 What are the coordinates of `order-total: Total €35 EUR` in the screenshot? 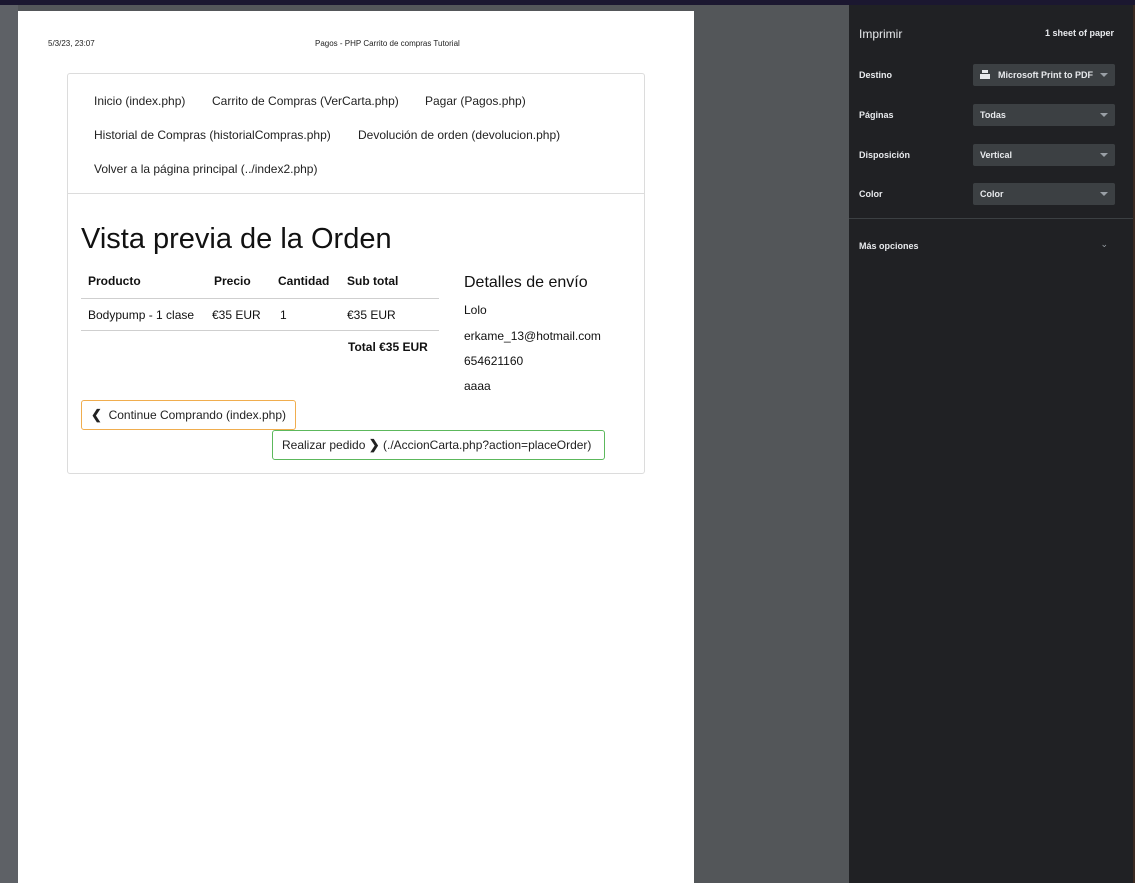 It's located at (388, 347).